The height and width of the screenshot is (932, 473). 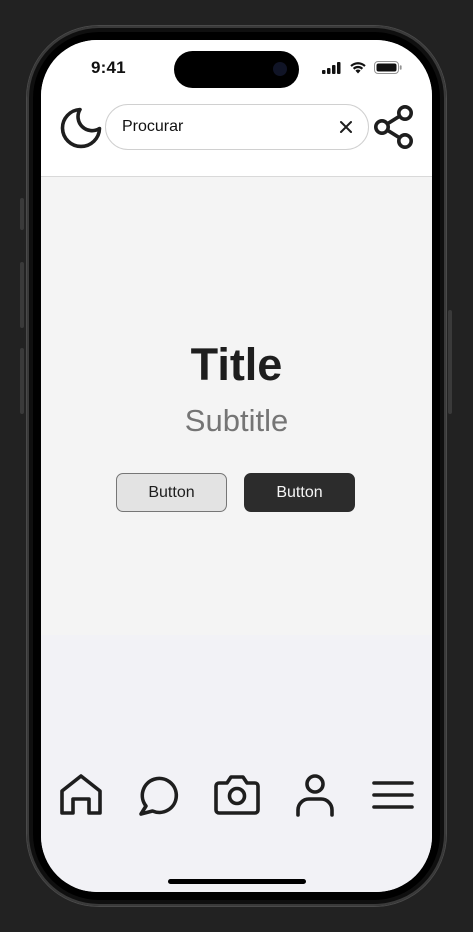 I want to click on app-header, so click(x=236, y=135).